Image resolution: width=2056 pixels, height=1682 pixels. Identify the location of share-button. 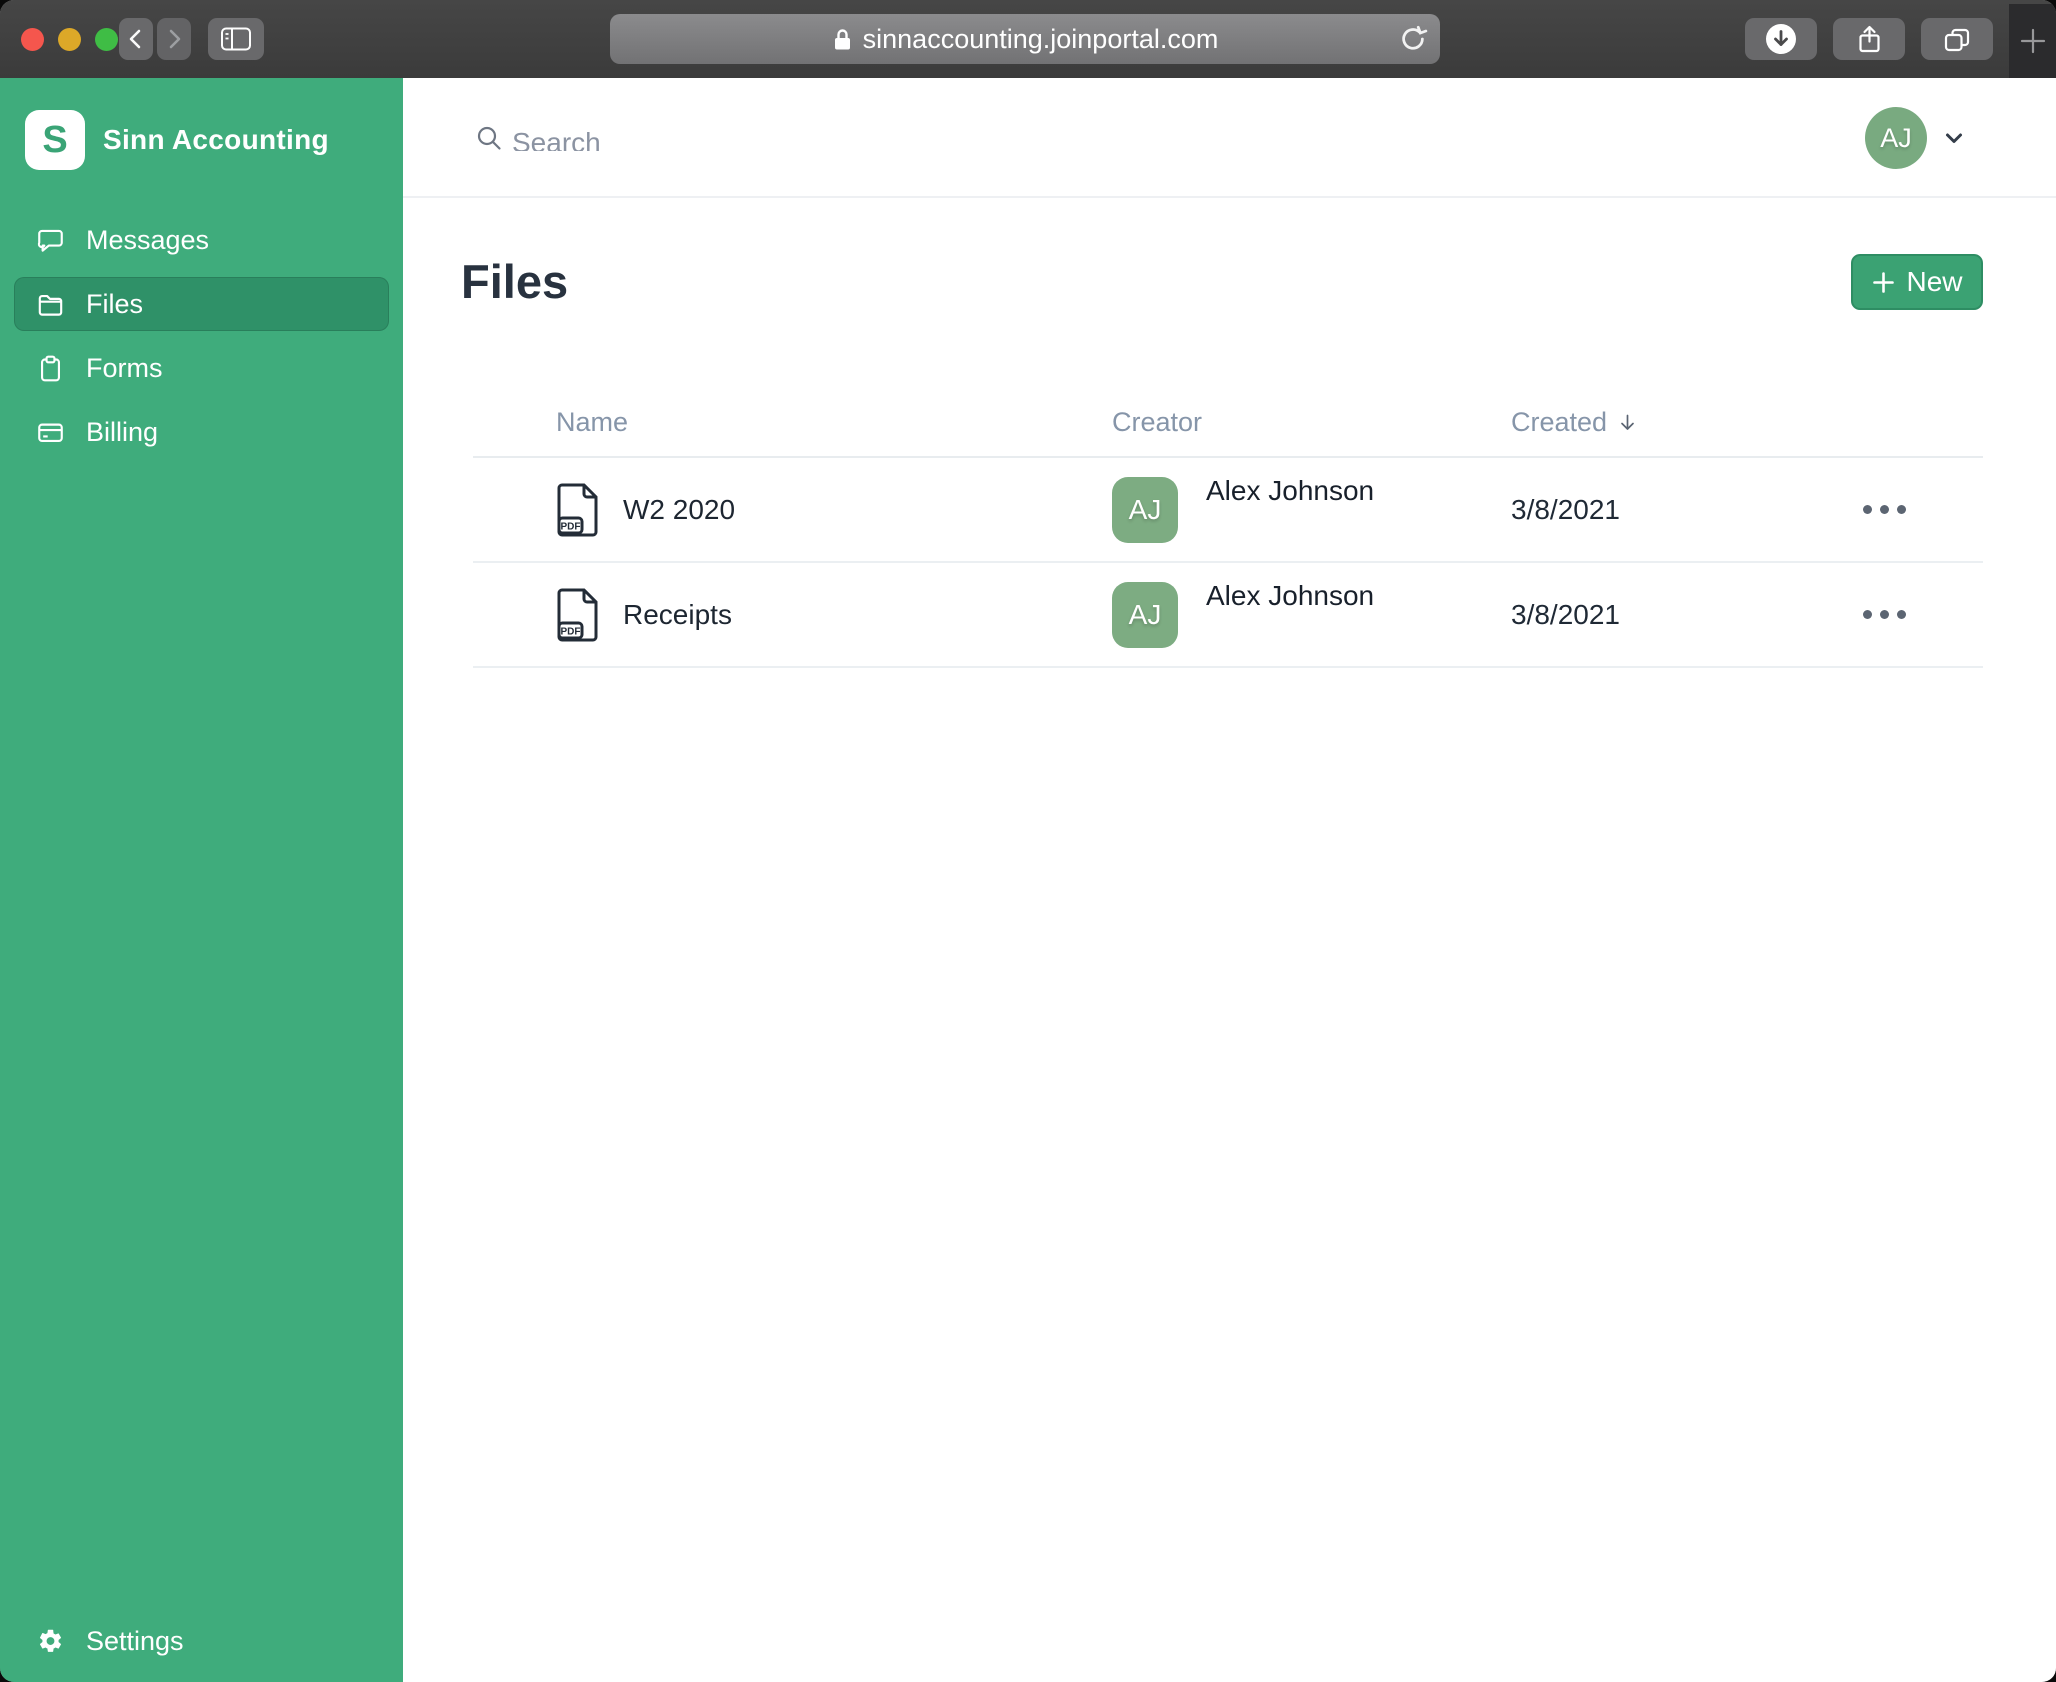
(1869, 39).